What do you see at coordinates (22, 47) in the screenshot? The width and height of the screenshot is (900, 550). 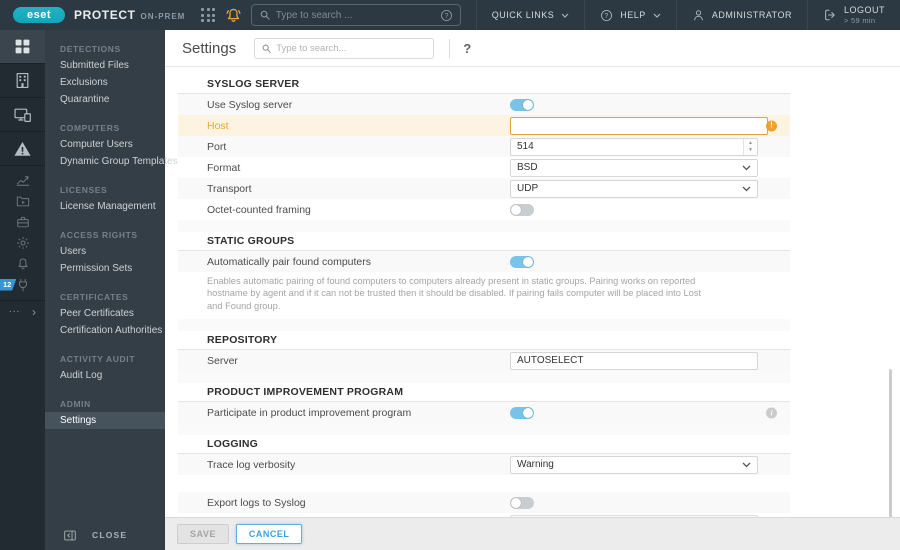 I see `rail-dashboard-button` at bounding box center [22, 47].